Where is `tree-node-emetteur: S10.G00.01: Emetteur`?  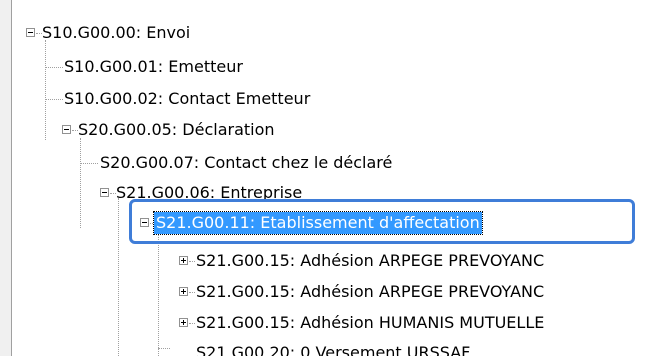 tree-node-emetteur: S10.G00.01: Emetteur is located at coordinates (153, 67).